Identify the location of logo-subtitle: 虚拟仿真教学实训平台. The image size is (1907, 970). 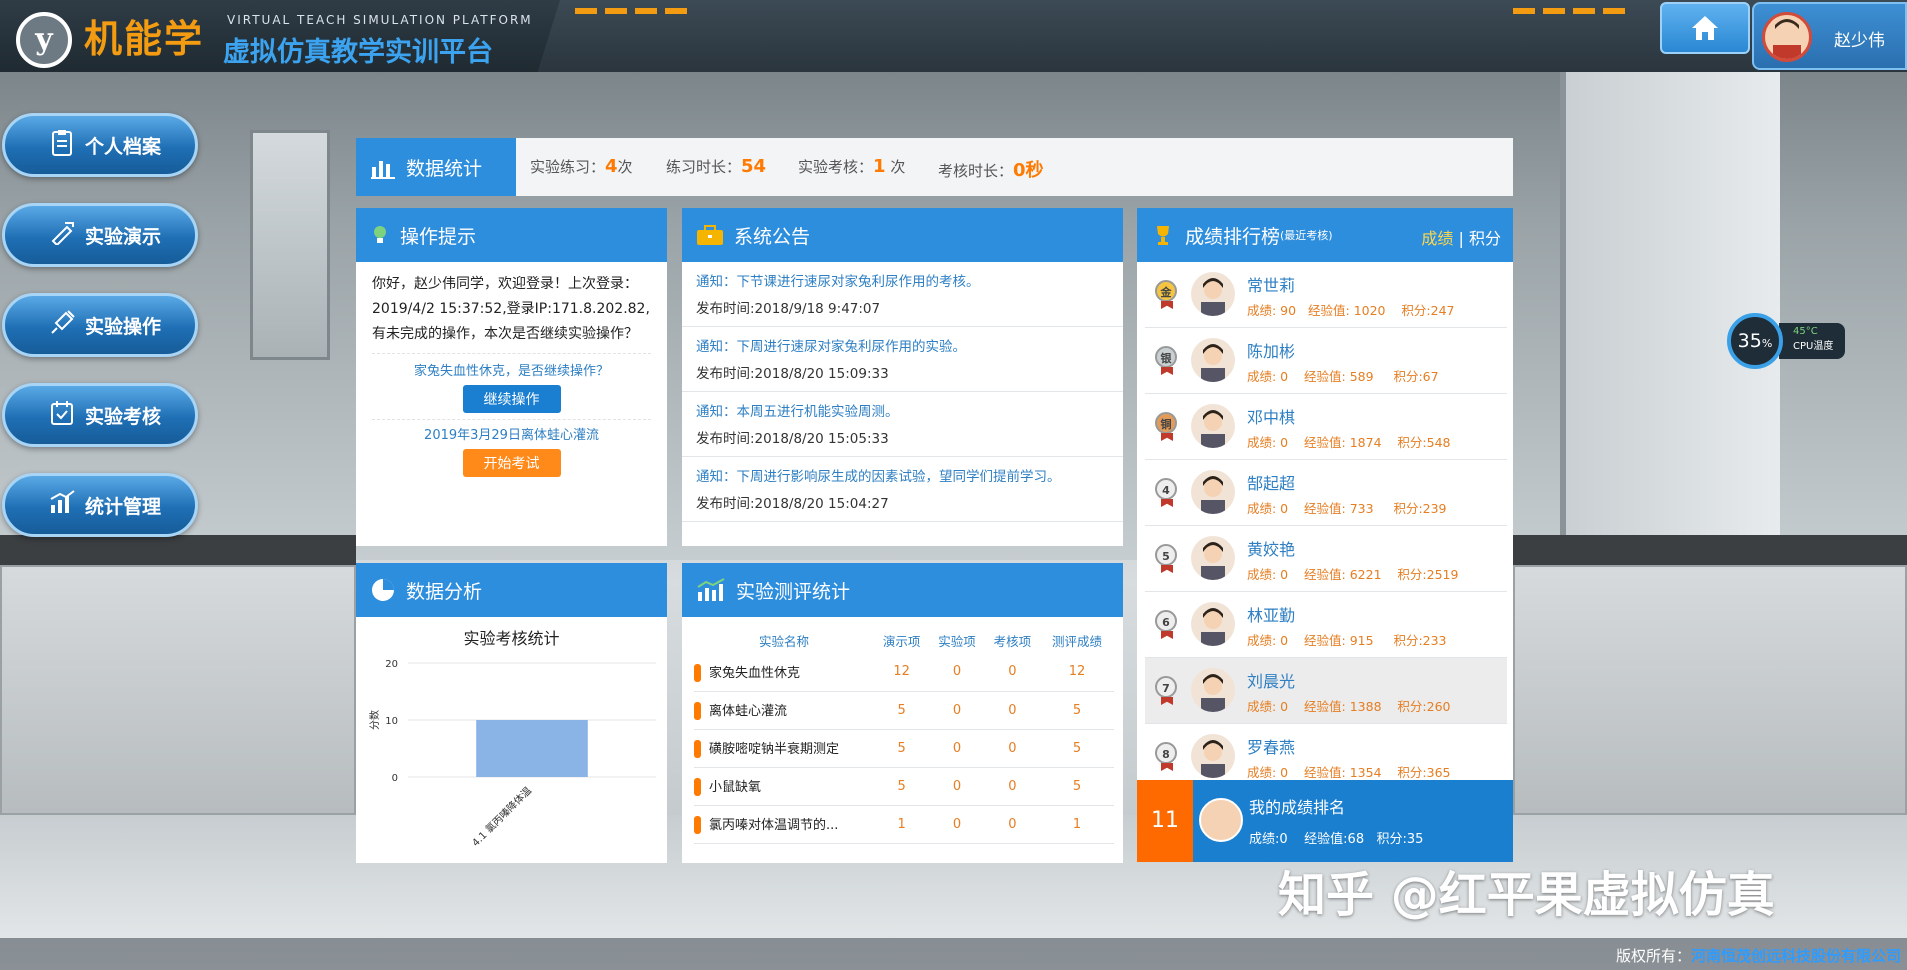
(358, 52).